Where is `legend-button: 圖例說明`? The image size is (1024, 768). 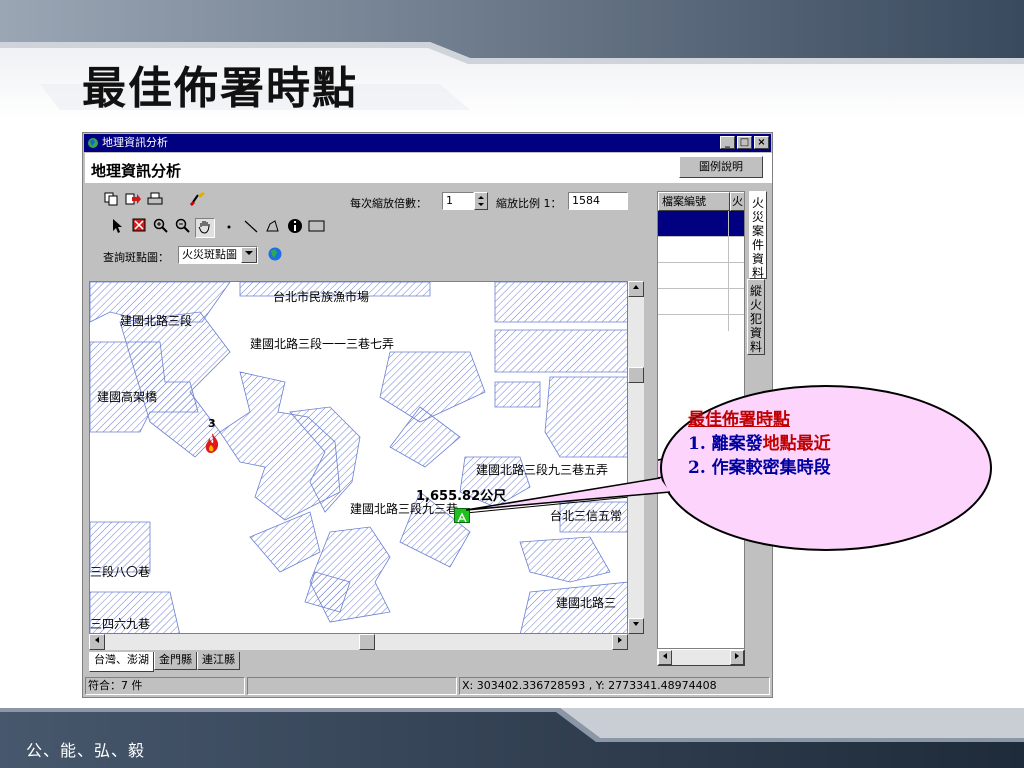
legend-button: 圖例說明 is located at coordinates (721, 167).